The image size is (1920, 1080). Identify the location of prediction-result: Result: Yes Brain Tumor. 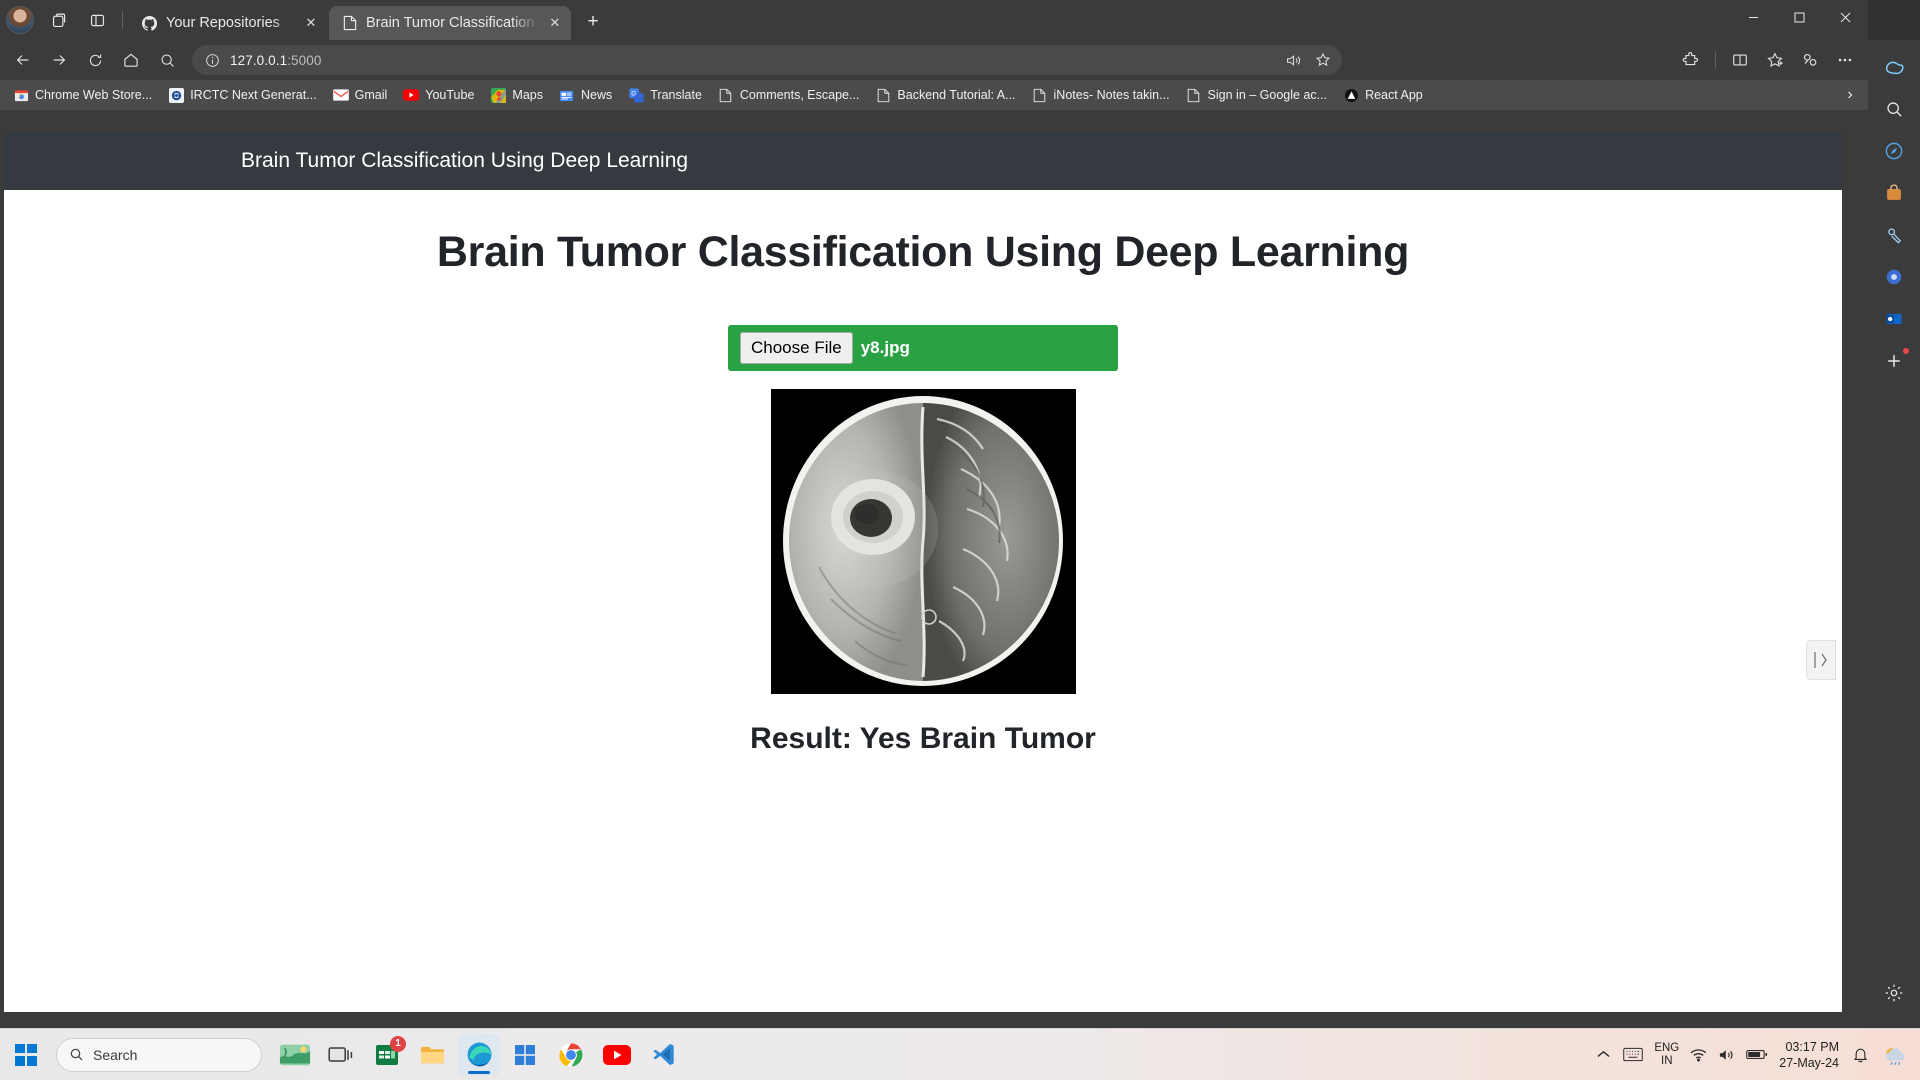
(923, 738).